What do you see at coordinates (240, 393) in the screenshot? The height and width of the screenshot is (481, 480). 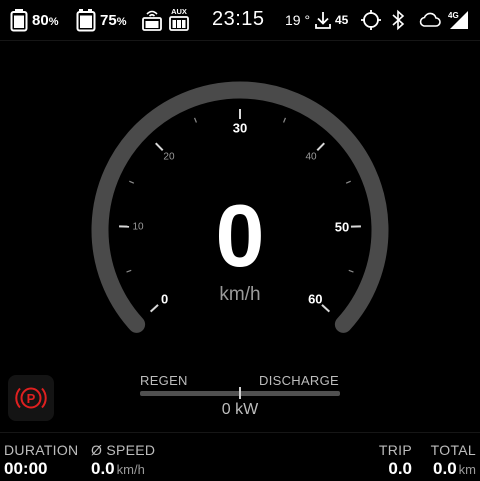 I see `power-bar-center-marker` at bounding box center [240, 393].